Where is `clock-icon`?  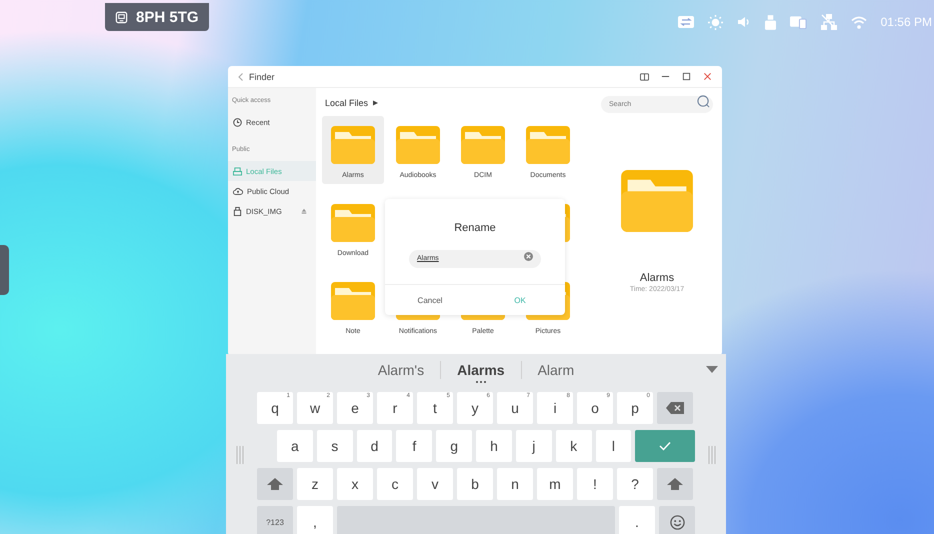 clock-icon is located at coordinates (237, 122).